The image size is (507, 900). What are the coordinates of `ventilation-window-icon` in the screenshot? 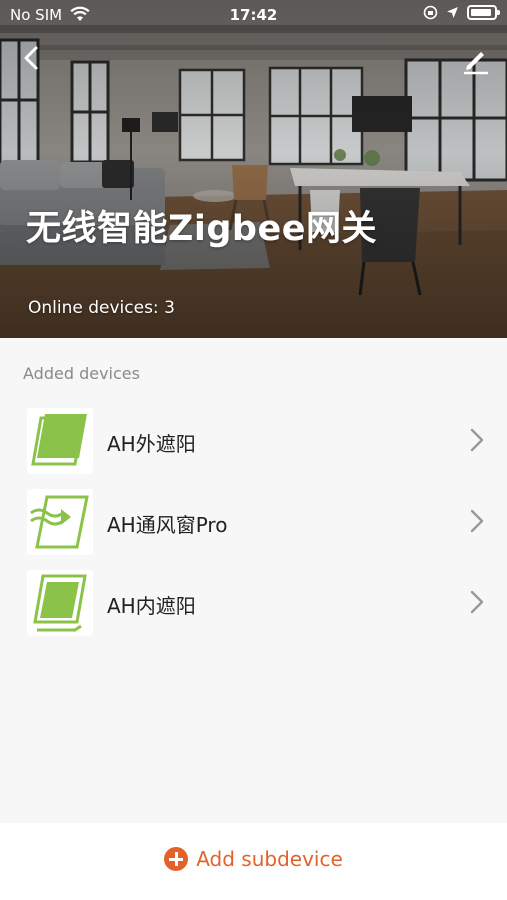 It's located at (59, 522).